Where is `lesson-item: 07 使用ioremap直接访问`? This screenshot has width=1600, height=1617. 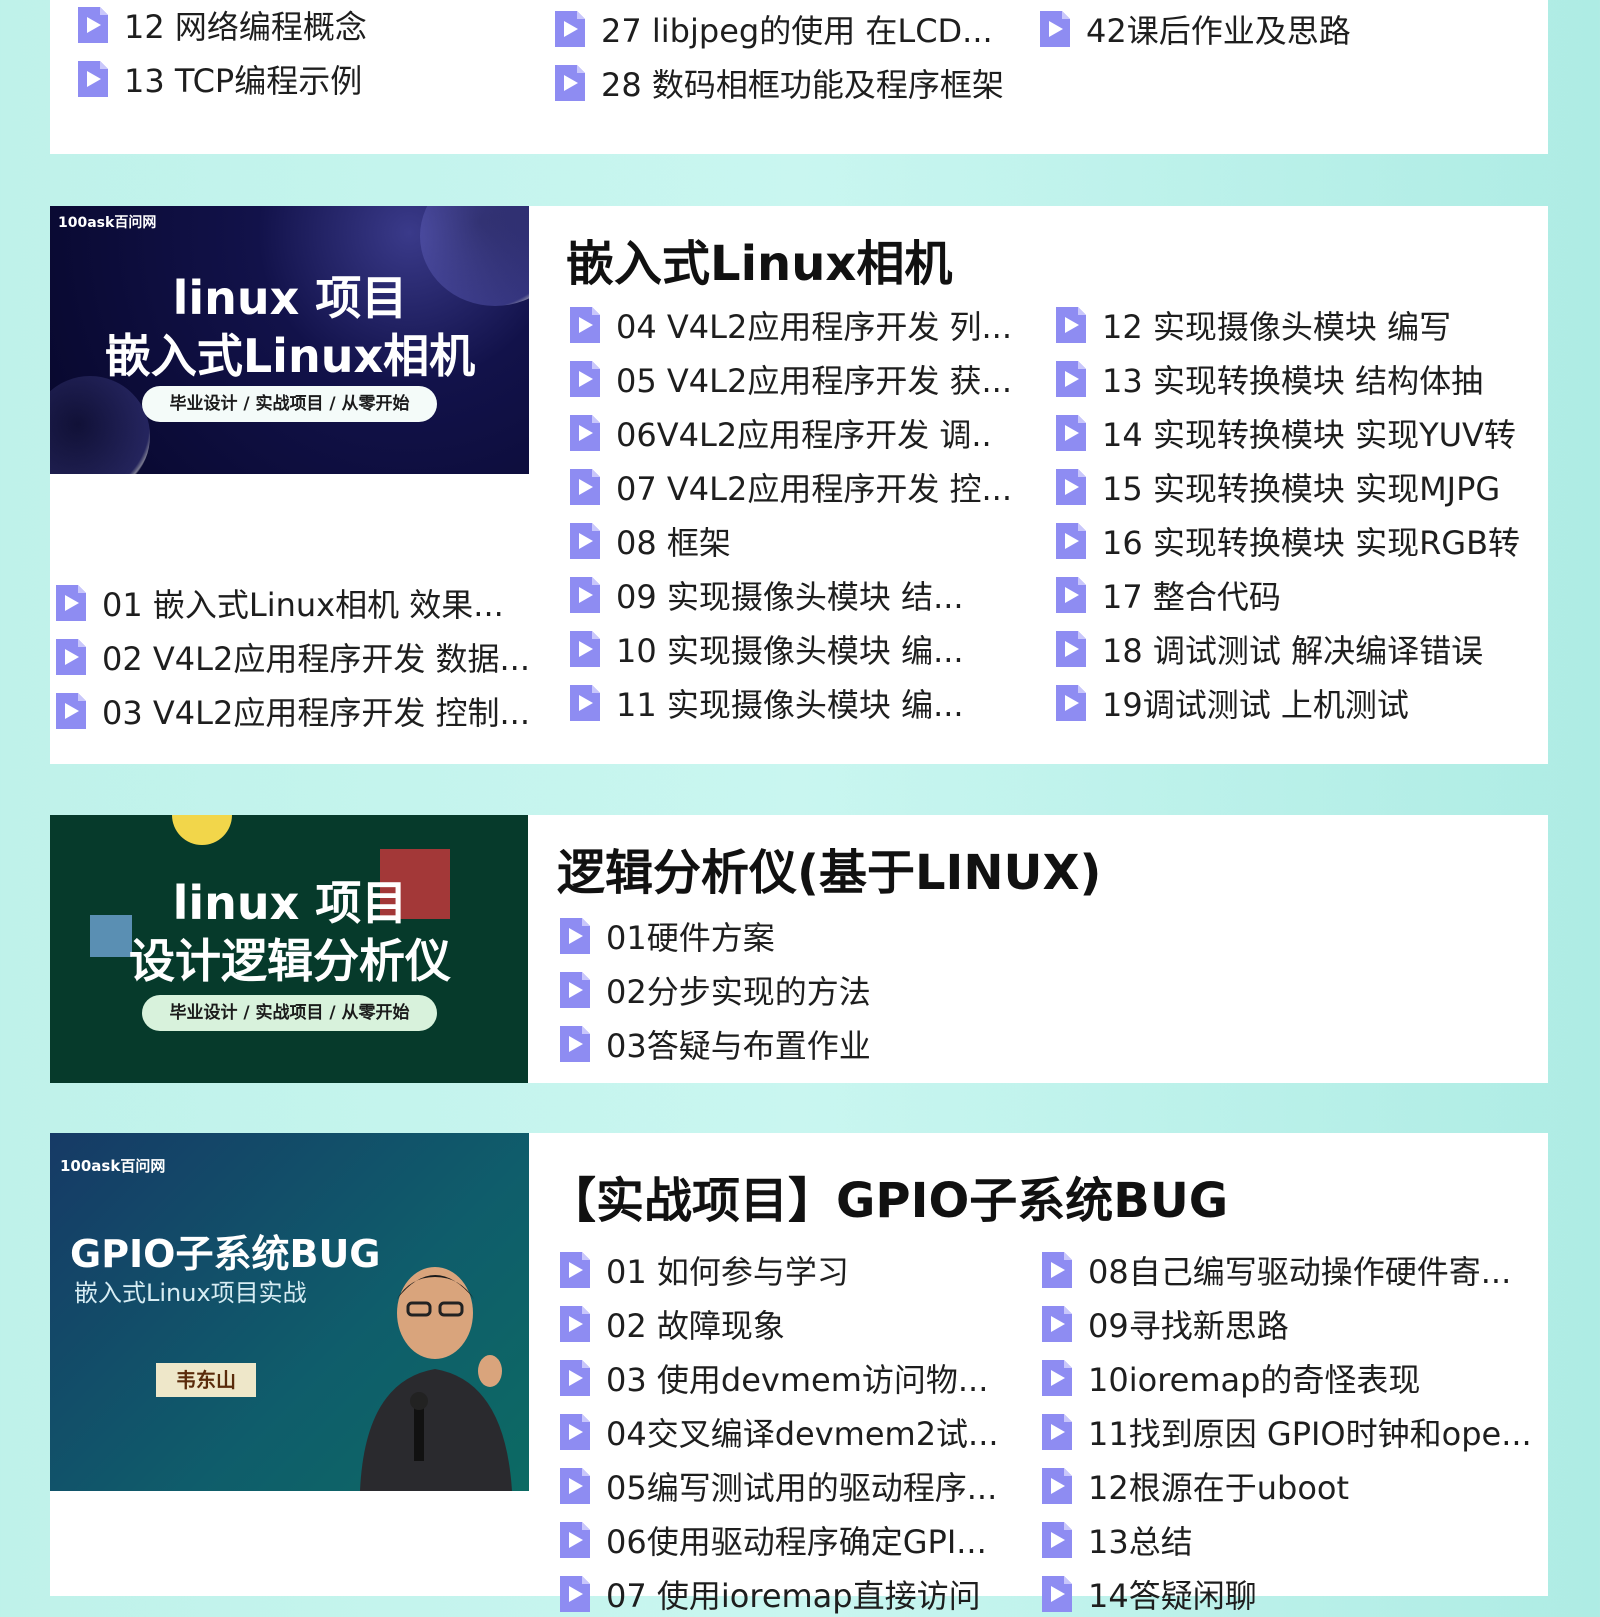 lesson-item: 07 使用ioremap直接访问 is located at coordinates (769, 1594).